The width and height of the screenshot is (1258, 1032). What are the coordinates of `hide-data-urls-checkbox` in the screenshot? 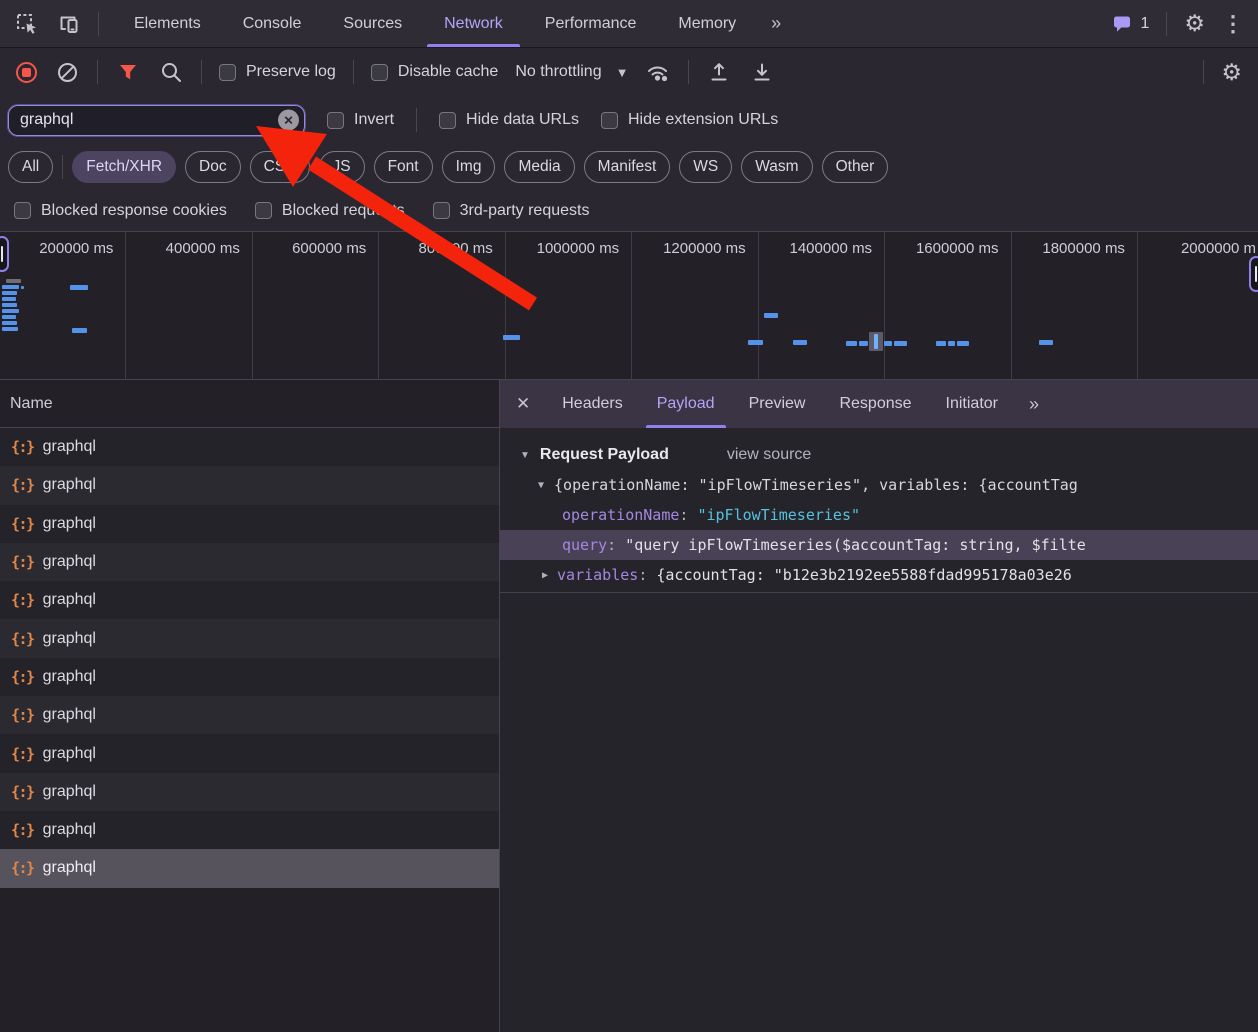 It's located at (448, 120).